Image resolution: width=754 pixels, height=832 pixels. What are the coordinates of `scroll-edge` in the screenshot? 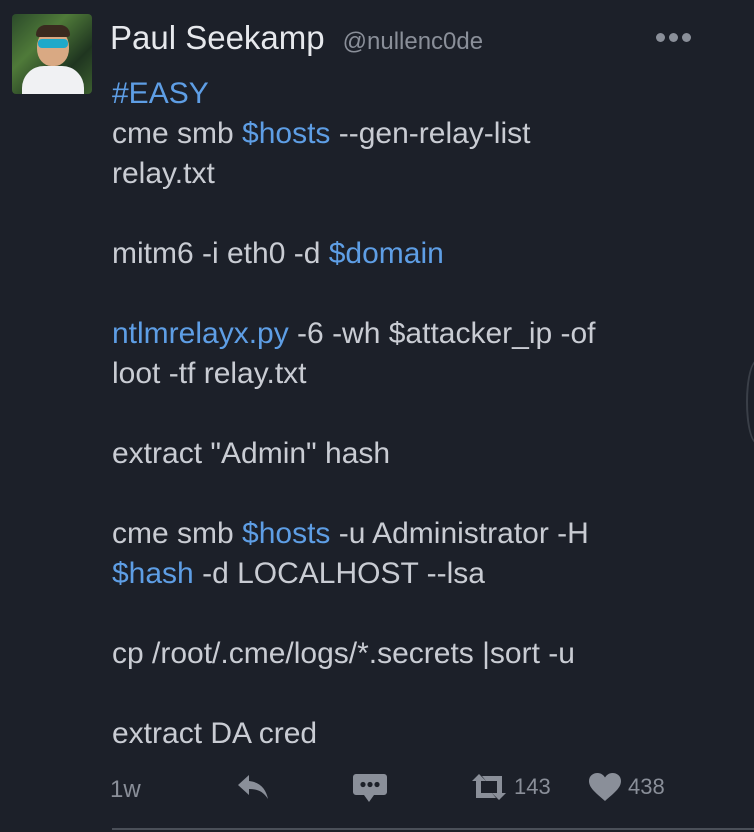 It's located at (750, 402).